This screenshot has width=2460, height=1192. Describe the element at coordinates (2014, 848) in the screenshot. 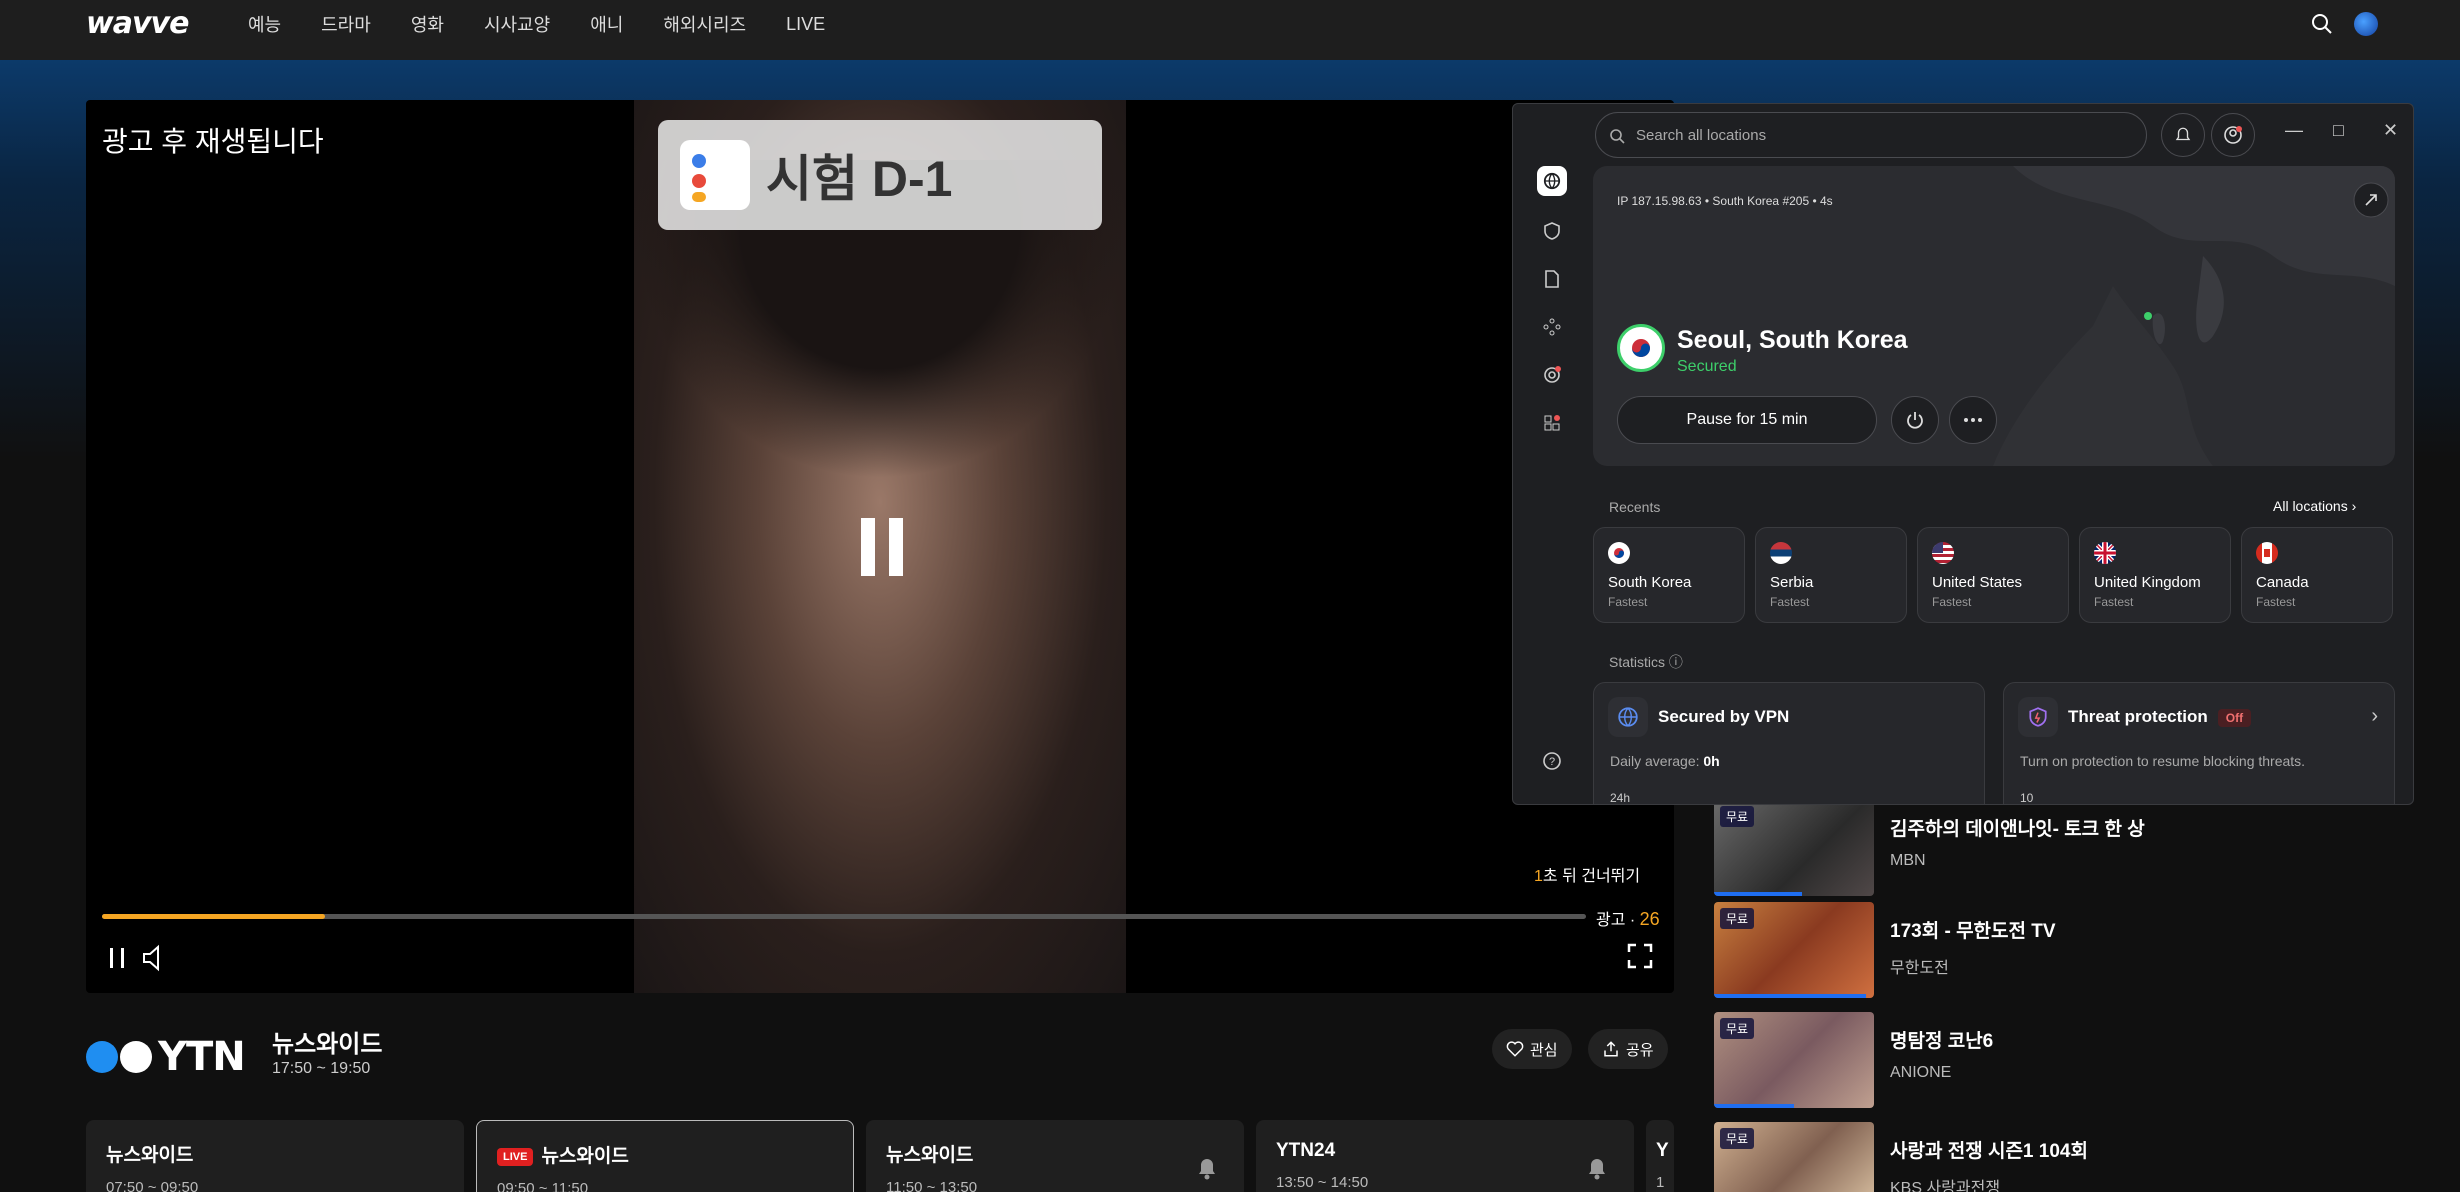

I see `list-item: 무료 김주하의 데이앤나잇- 토크 한 상 MBN` at that location.